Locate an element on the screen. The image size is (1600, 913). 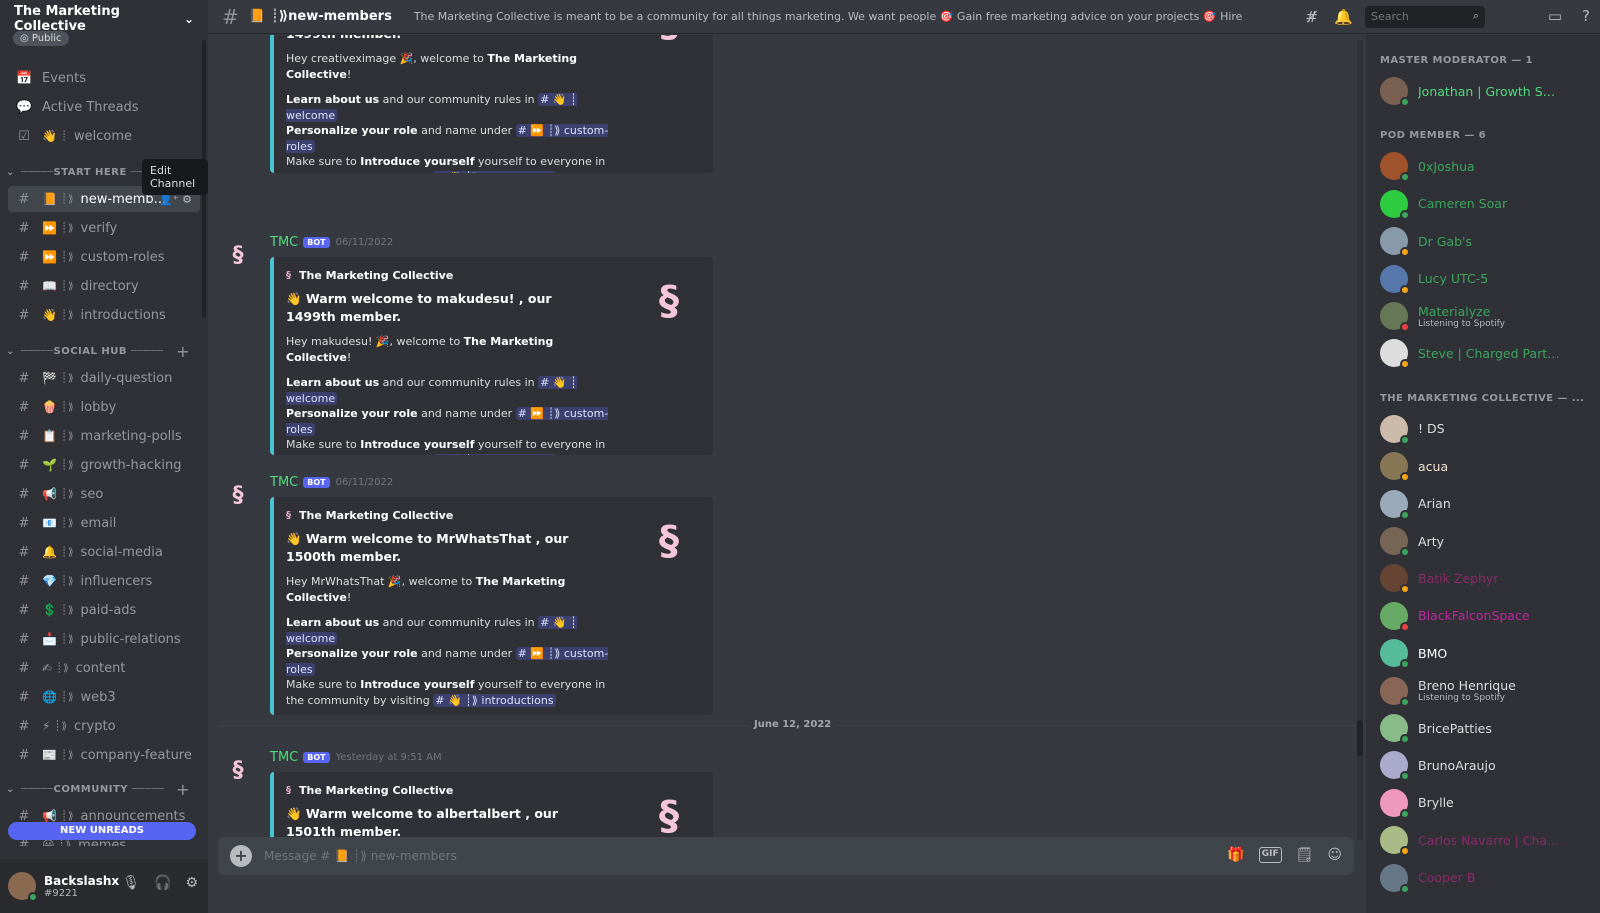
member-name: Batik Zephyr is located at coordinates (1458, 578).